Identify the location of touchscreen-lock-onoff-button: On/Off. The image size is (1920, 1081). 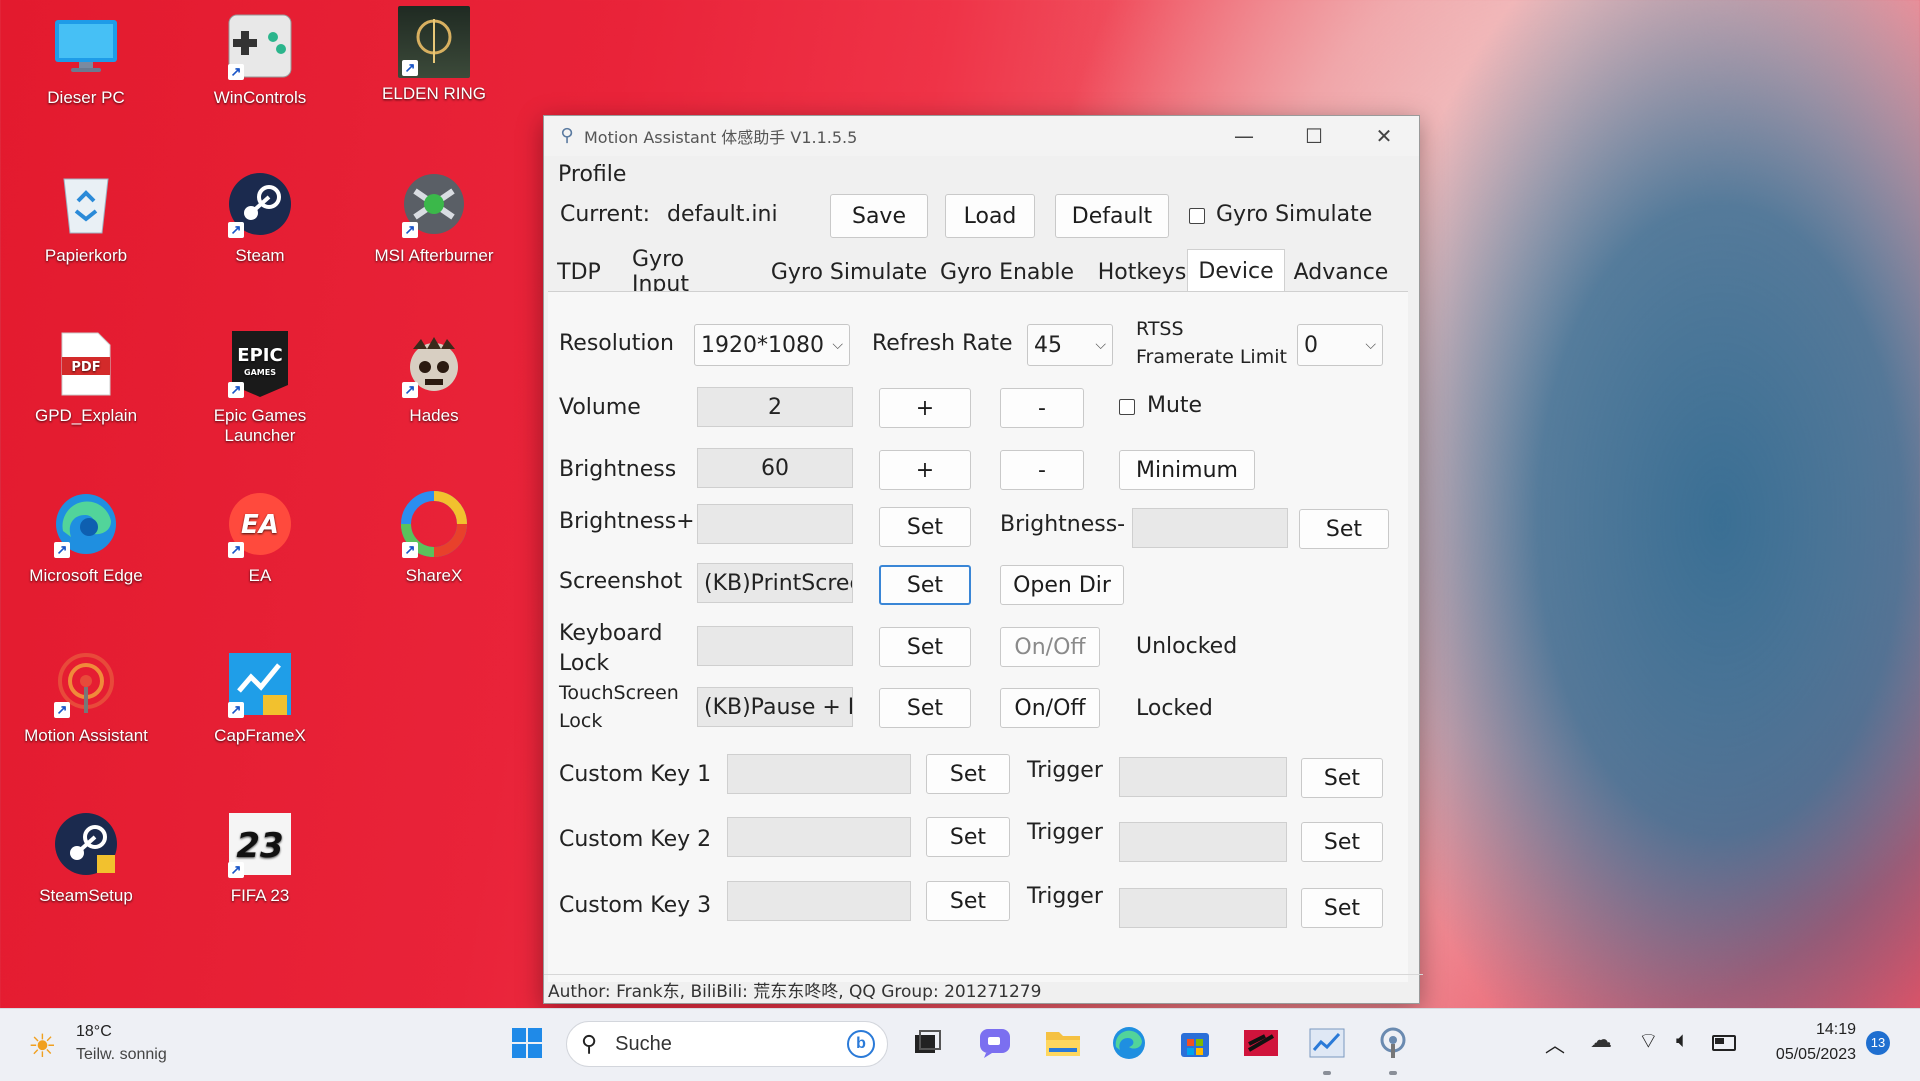
(1050, 708).